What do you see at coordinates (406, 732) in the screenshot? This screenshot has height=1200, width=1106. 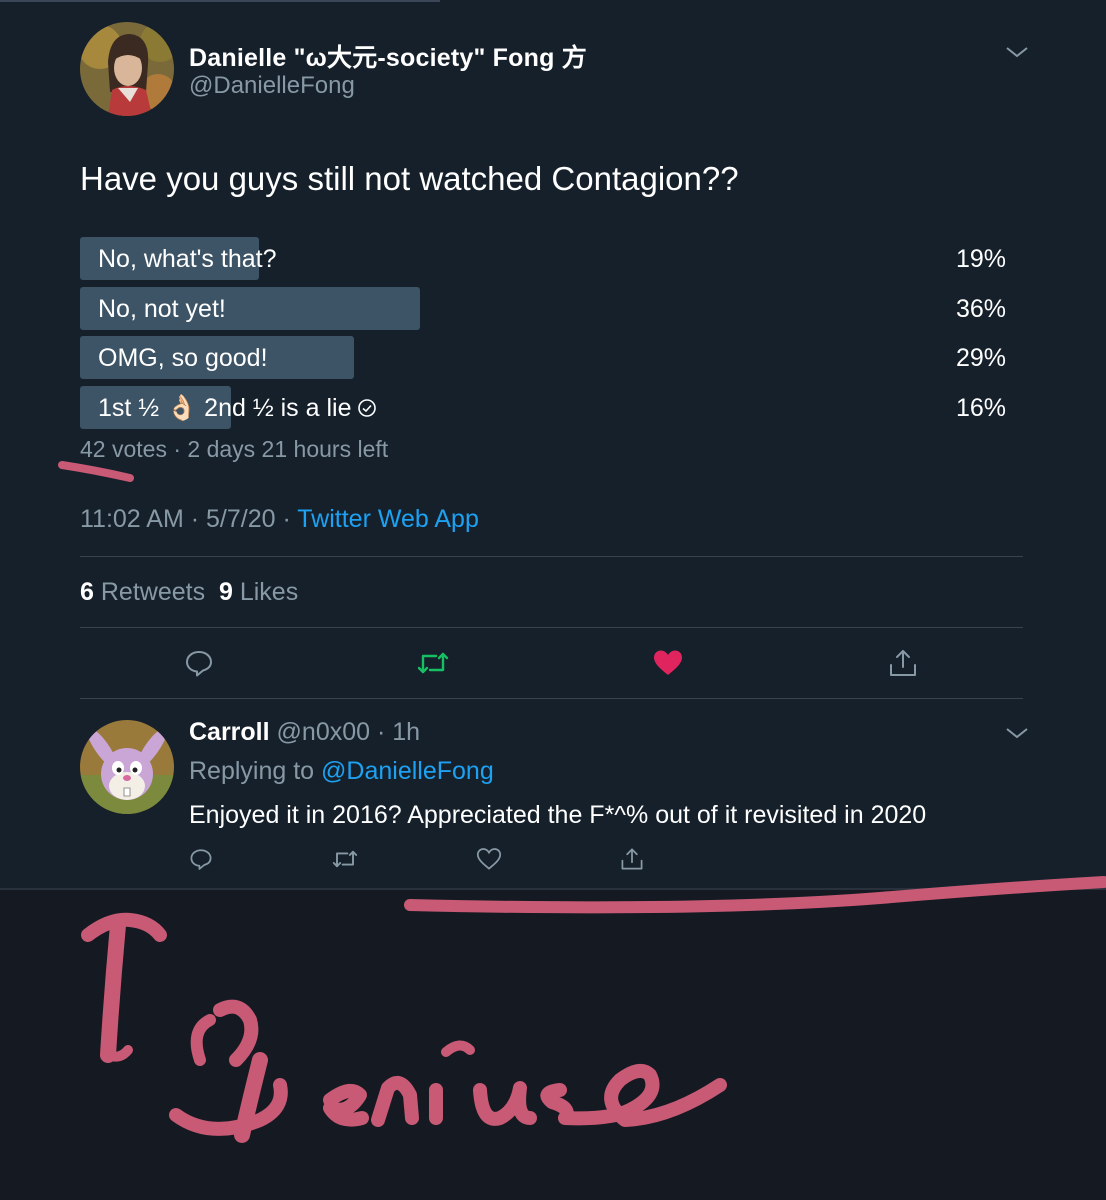 I see `reply-age: 1h` at bounding box center [406, 732].